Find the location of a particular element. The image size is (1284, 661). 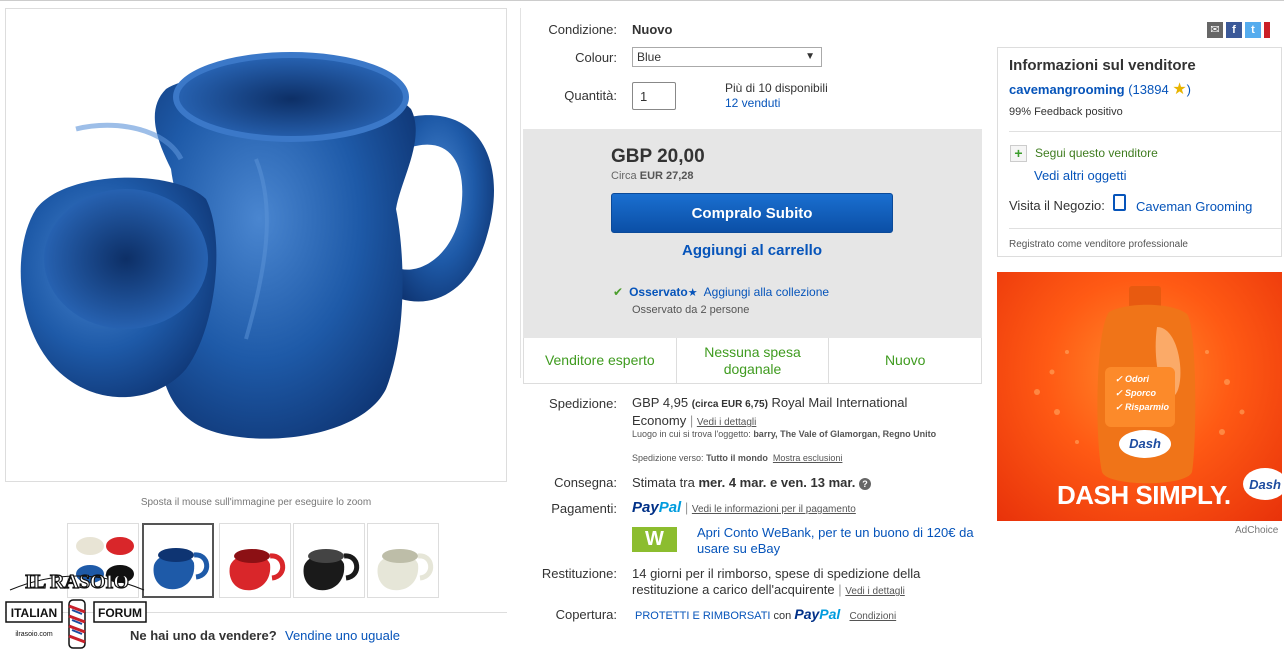

follow-plus-icon: + is located at coordinates (1018, 153).